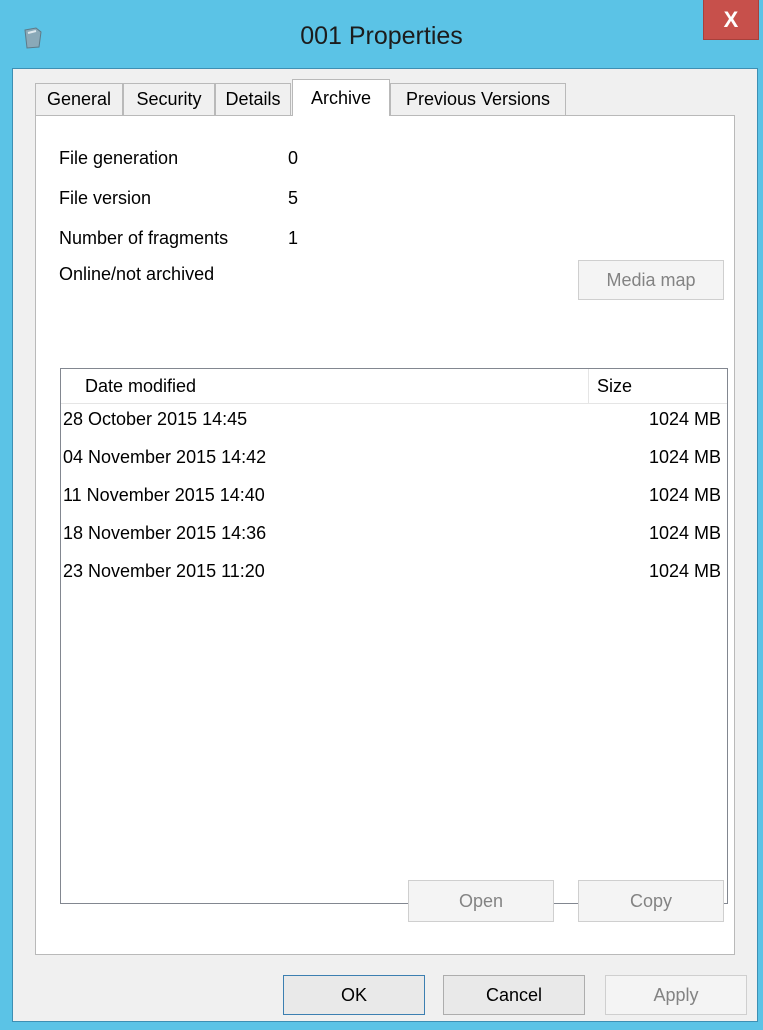 This screenshot has width=763, height=1030. Describe the element at coordinates (341, 97) in the screenshot. I see `tab-archive: Archive` at that location.